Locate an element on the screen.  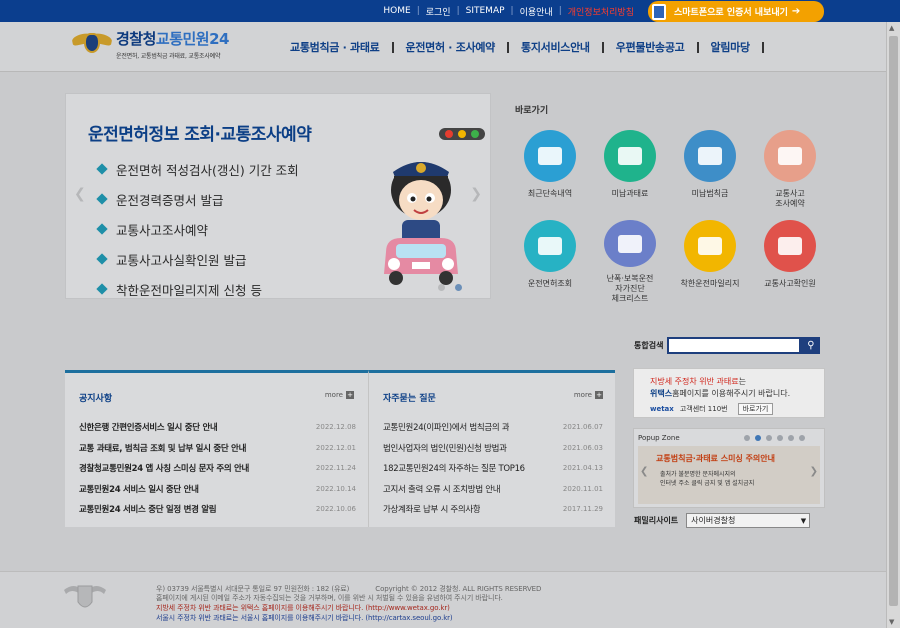
search-button: ⚲ is located at coordinates (811, 345).